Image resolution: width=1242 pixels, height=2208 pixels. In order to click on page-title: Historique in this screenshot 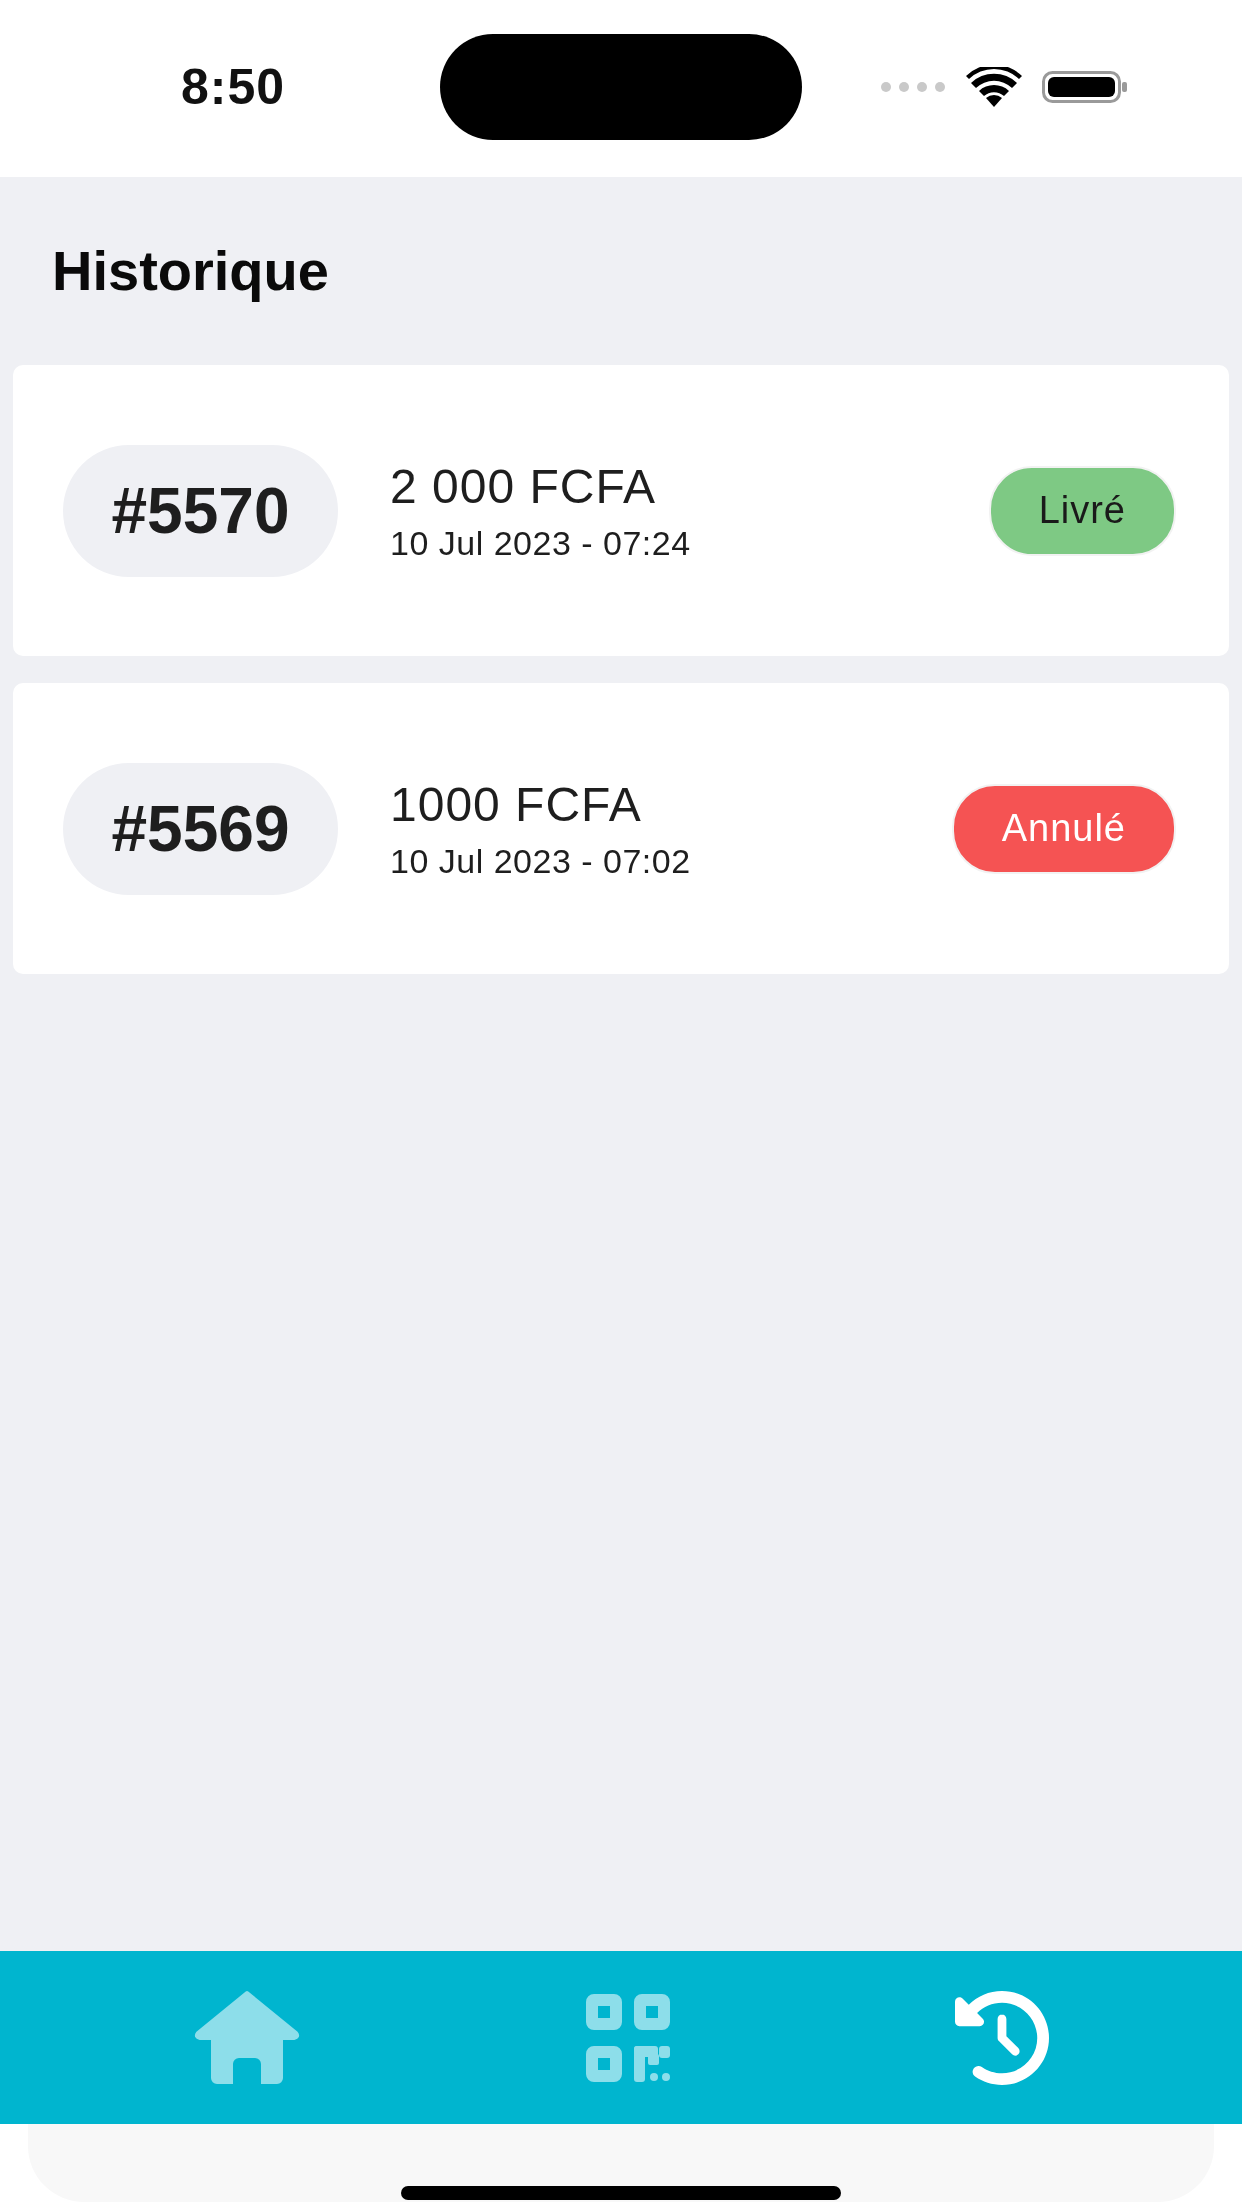, I will do `click(190, 271)`.